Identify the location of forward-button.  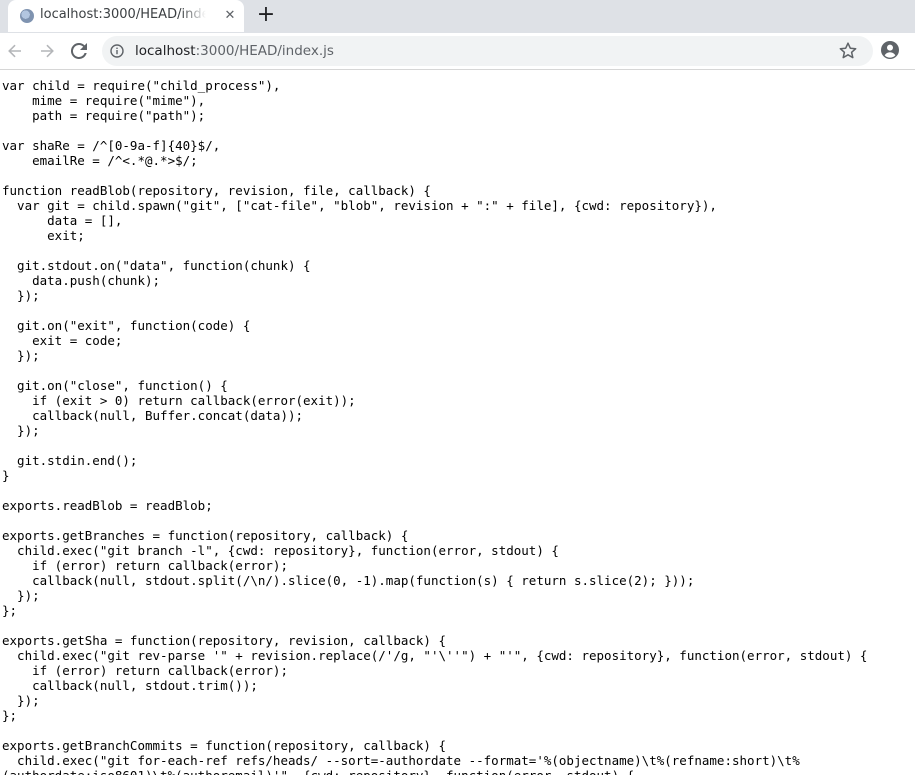
(47, 51).